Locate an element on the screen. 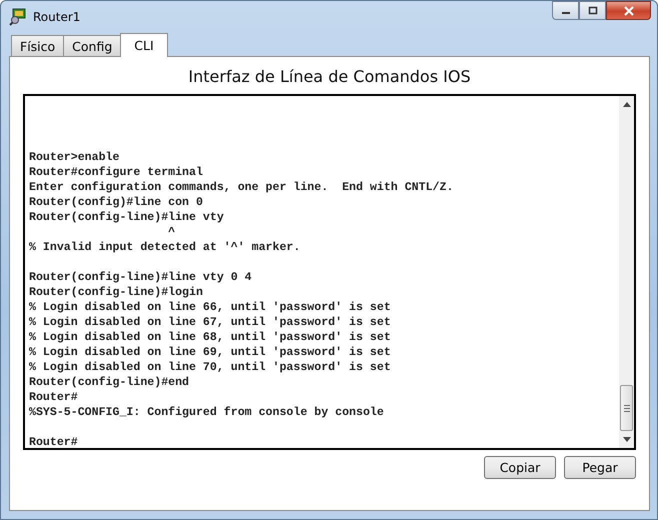  console-line: % Login disabled on line 70, until 'password' is set is located at coordinates (210, 367).